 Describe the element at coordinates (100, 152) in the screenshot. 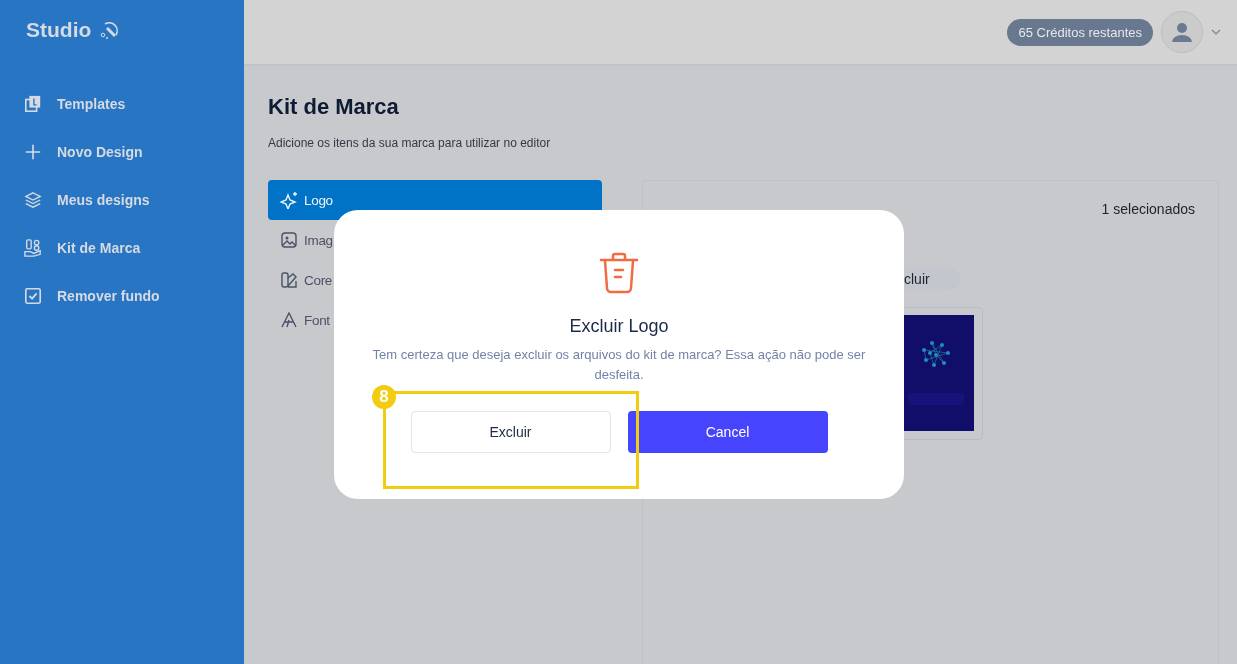

I see `sidebar-label: Novo Design` at that location.